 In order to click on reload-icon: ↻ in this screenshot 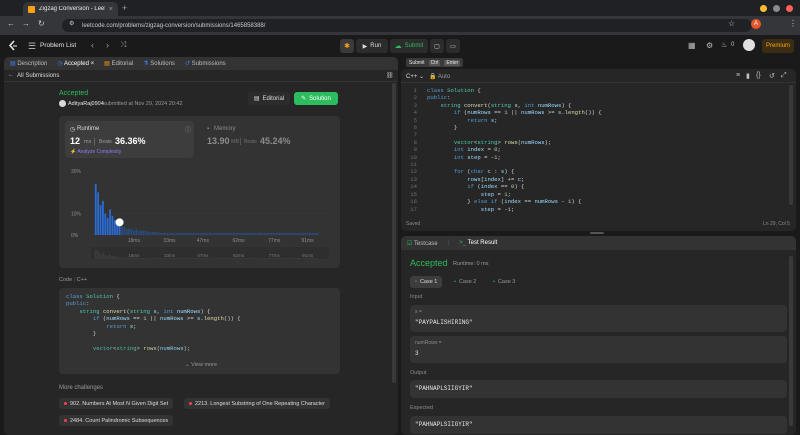, I will do `click(41, 23)`.